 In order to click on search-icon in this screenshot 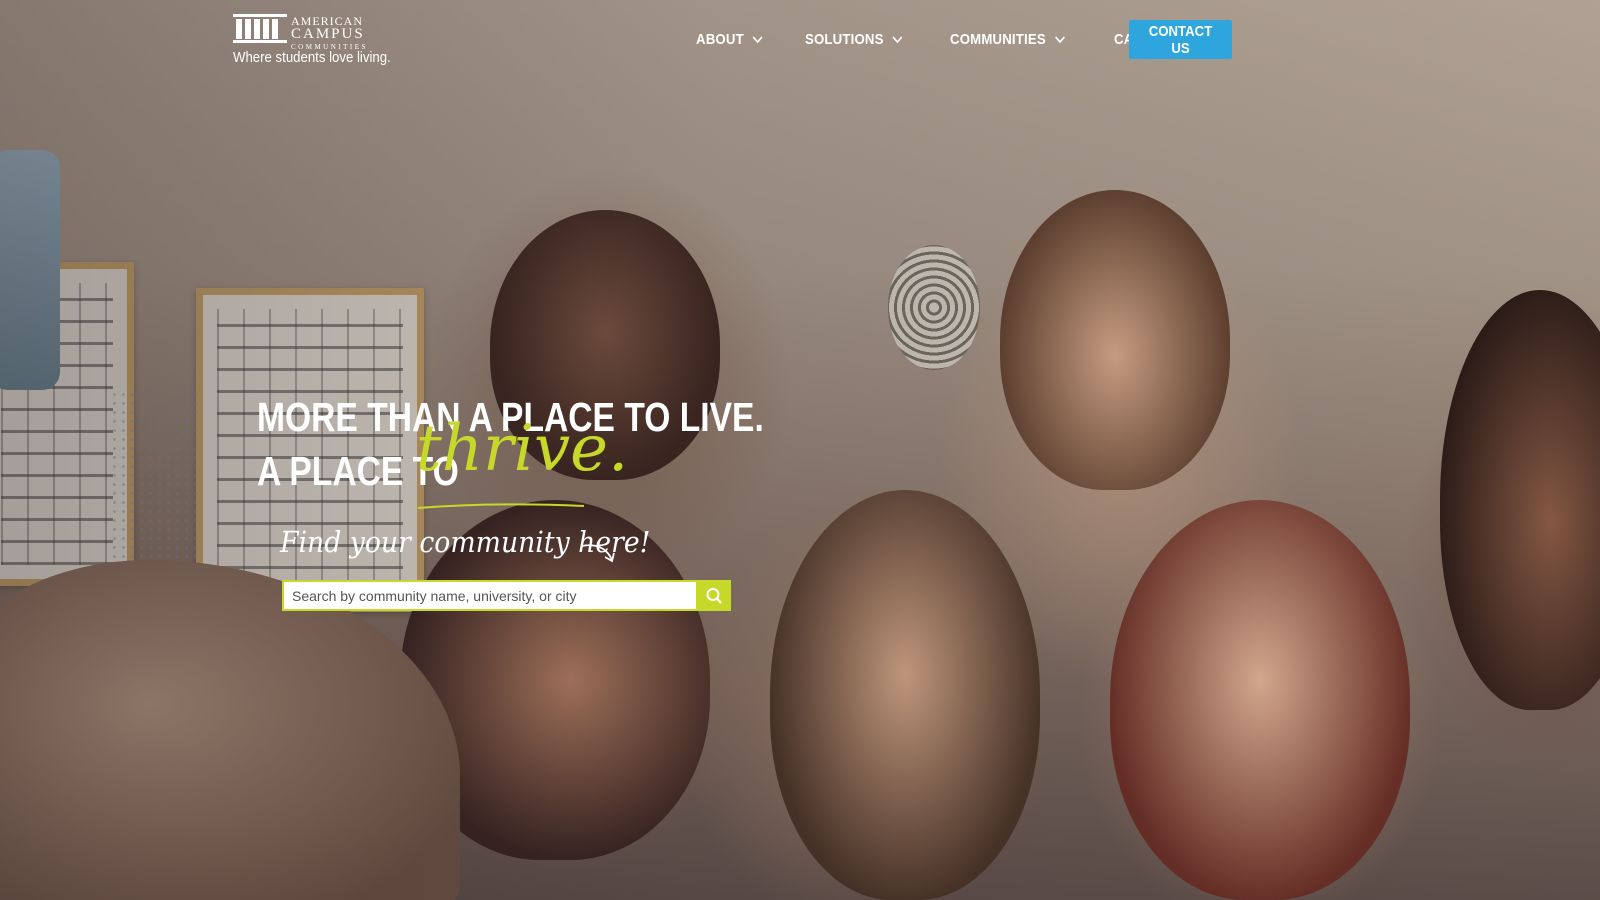, I will do `click(714, 595)`.